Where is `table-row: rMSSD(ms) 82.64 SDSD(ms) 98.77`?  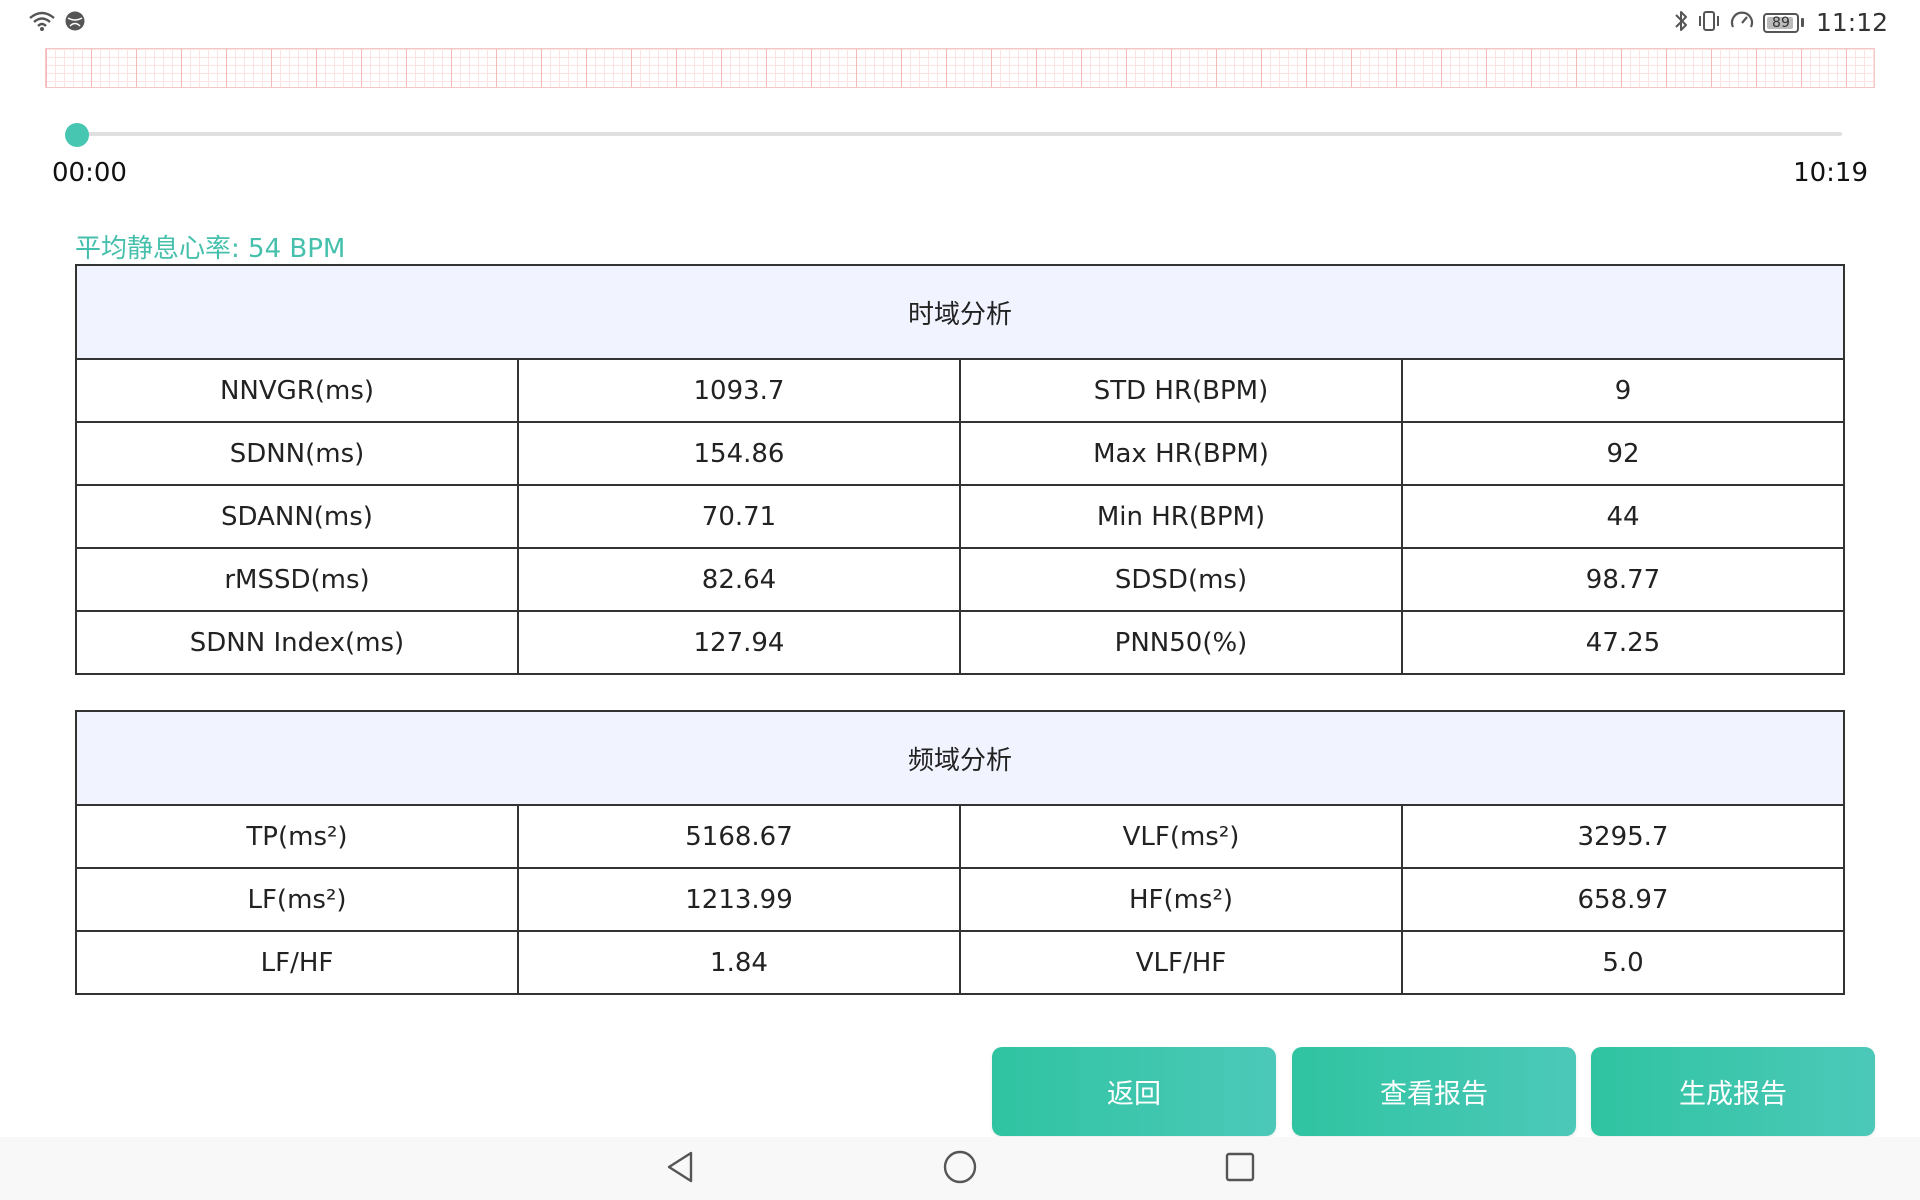
table-row: rMSSD(ms) 82.64 SDSD(ms) 98.77 is located at coordinates (960, 579).